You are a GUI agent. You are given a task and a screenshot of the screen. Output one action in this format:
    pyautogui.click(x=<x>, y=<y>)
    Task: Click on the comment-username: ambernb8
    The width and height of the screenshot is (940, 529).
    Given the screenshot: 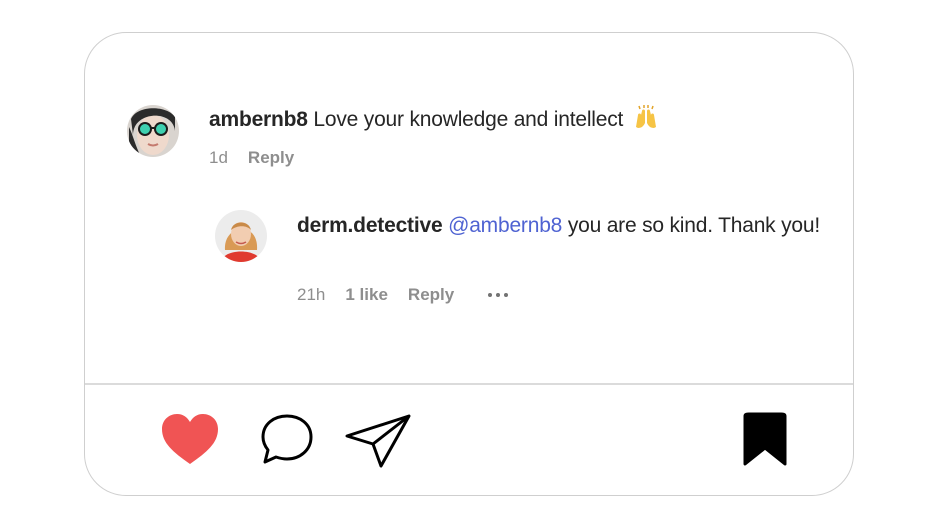 What is the action you would take?
    pyautogui.click(x=258, y=119)
    